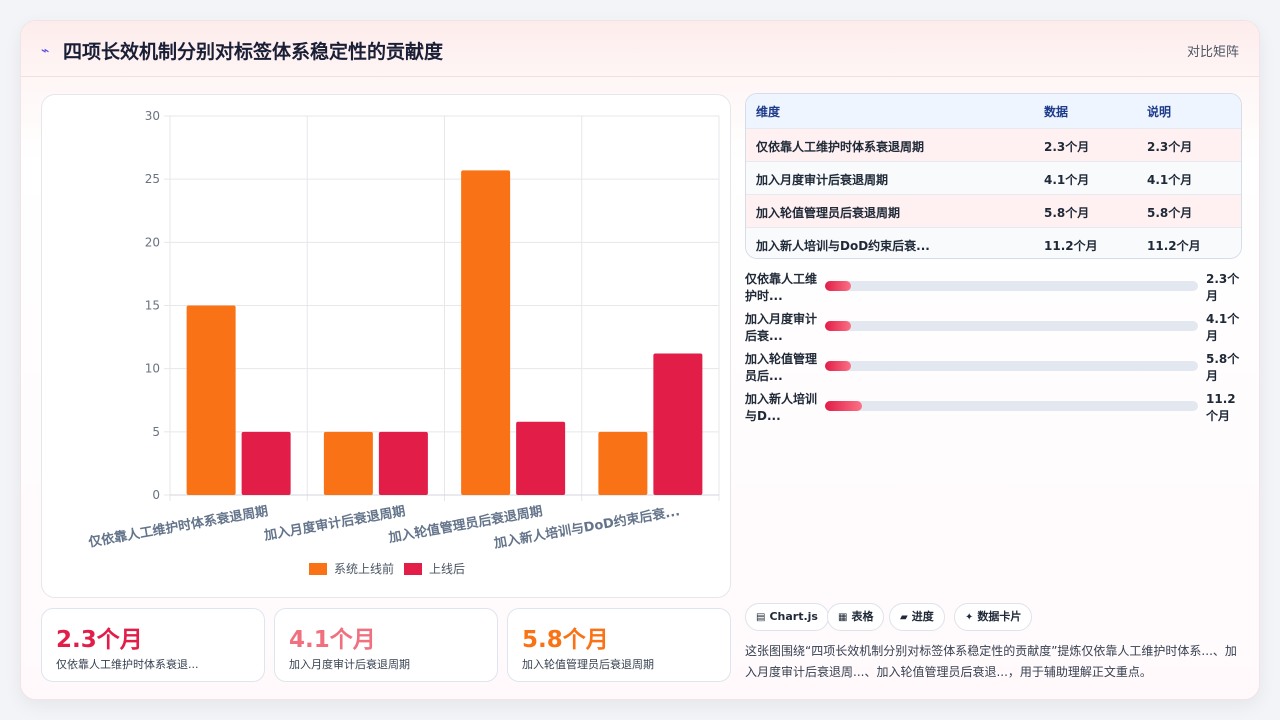 The image size is (1280, 720). What do you see at coordinates (152, 306) in the screenshot?
I see `y-tick-label: 15` at bounding box center [152, 306].